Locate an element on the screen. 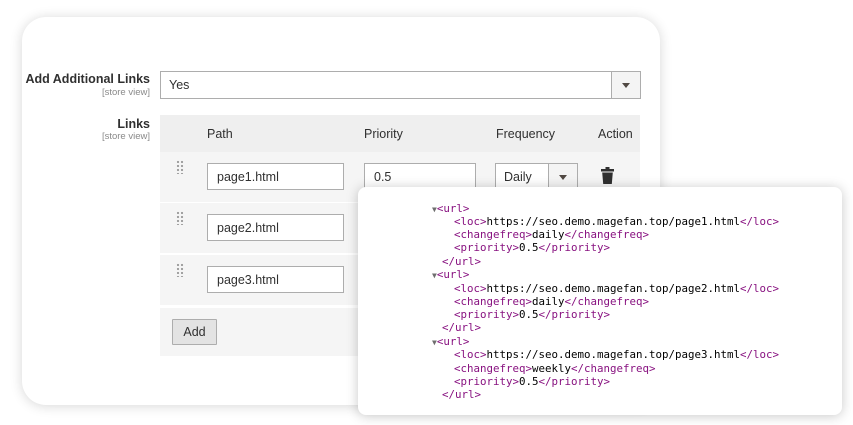  add-row-button: Add is located at coordinates (194, 332).